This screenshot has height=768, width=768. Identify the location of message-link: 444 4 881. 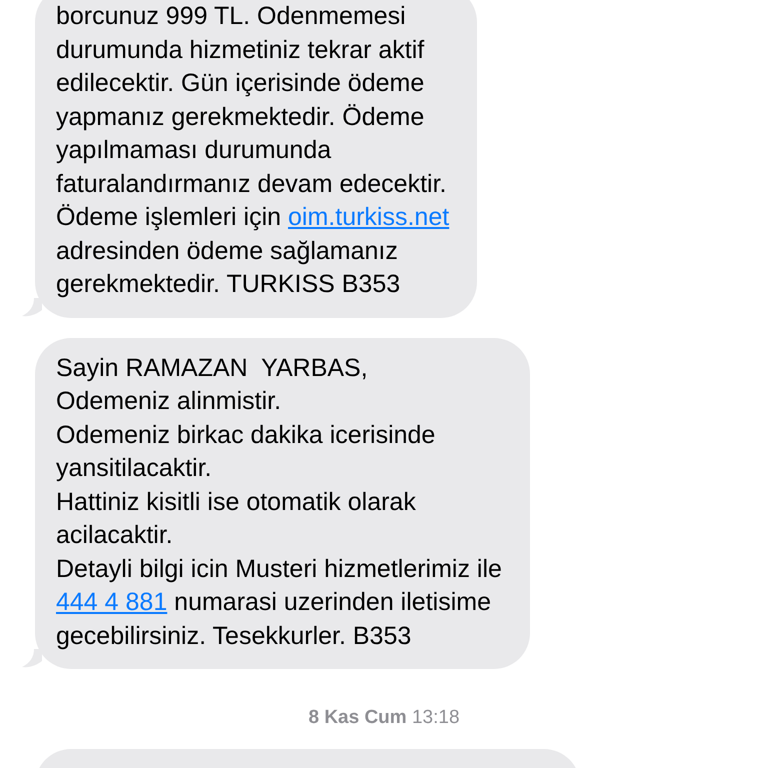
(112, 602).